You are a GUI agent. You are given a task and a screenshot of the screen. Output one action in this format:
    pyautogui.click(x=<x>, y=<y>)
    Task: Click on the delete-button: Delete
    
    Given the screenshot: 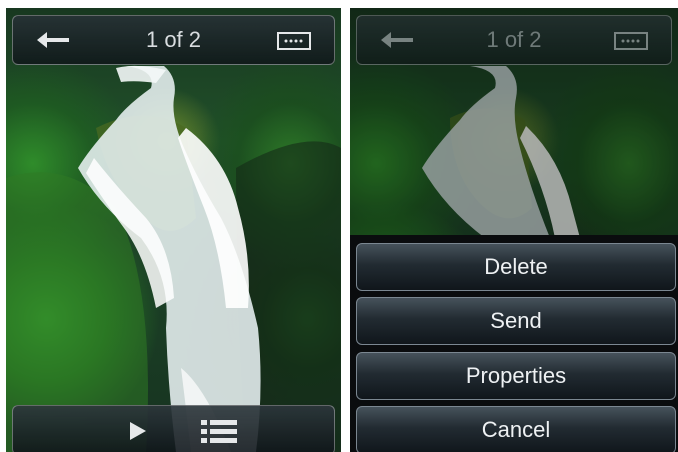 What is the action you would take?
    pyautogui.click(x=516, y=267)
    